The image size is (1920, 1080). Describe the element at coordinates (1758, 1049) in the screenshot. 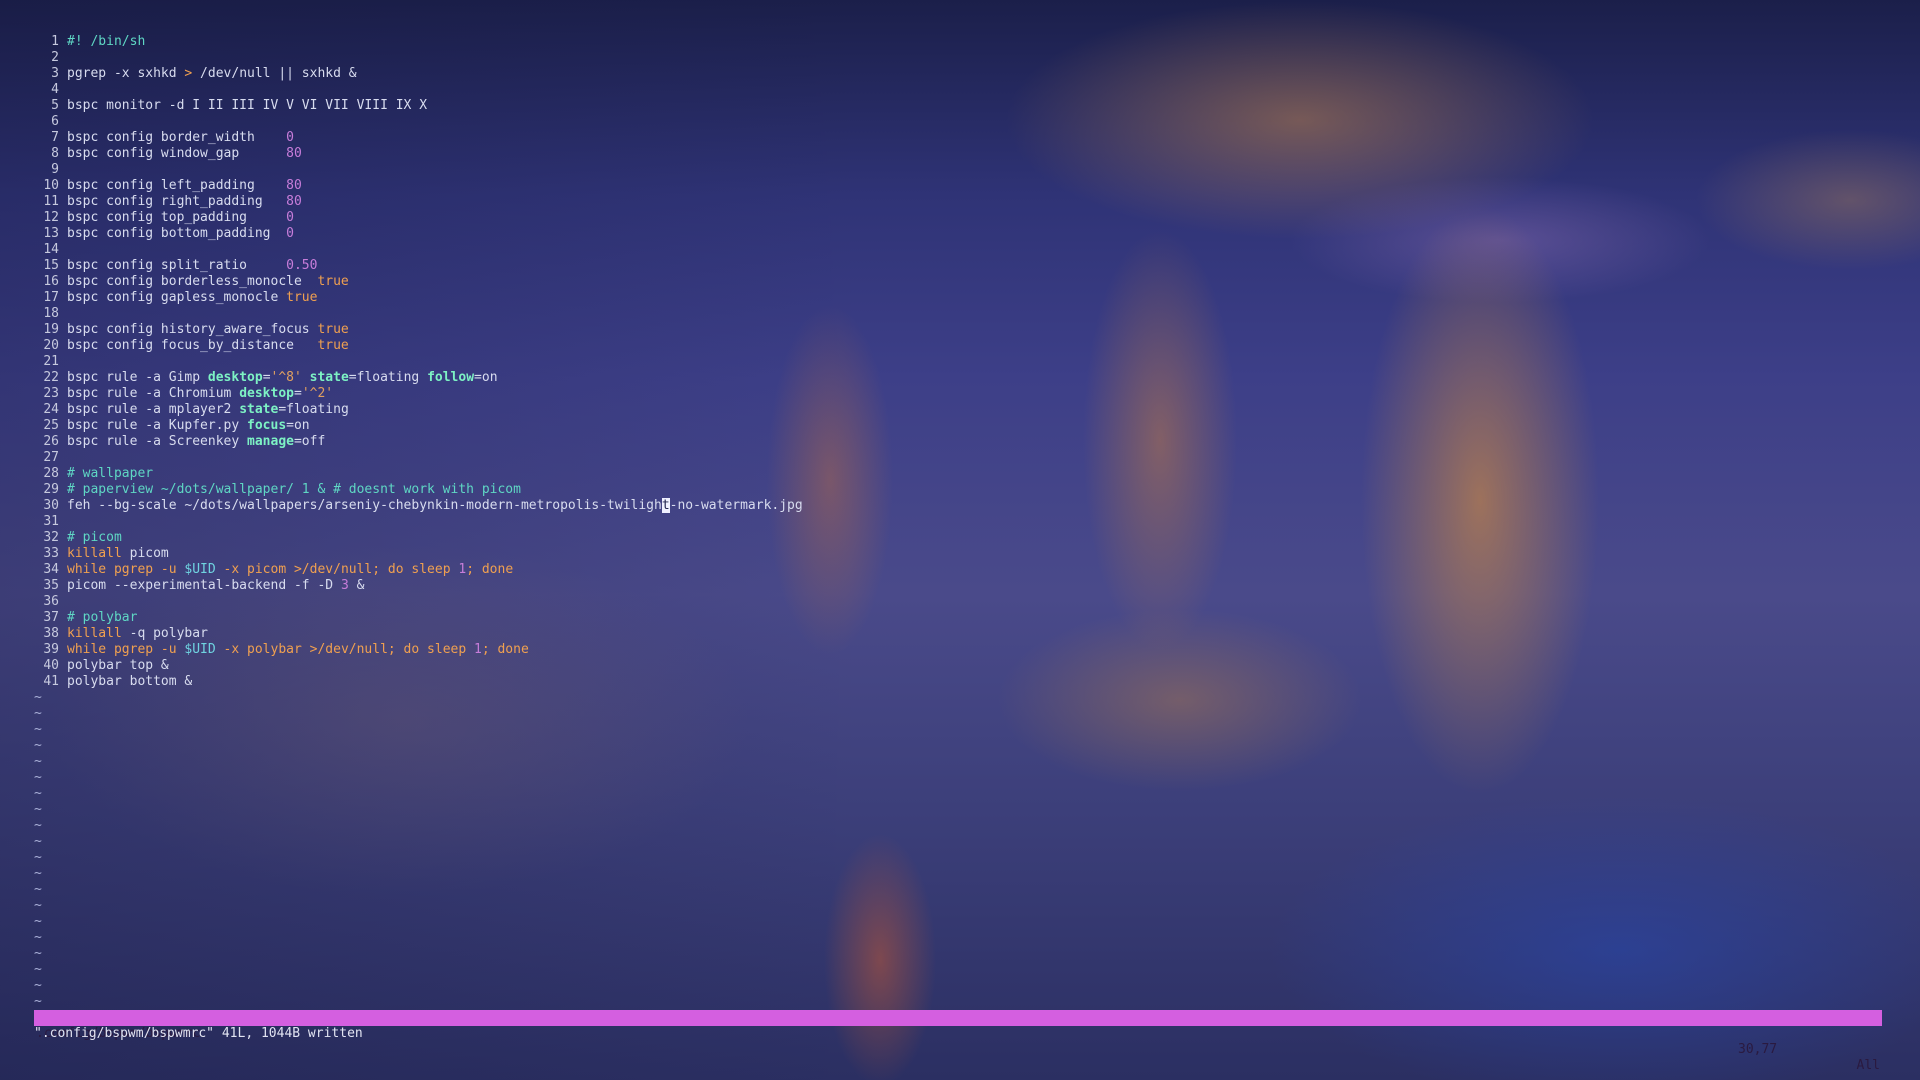

I see `statusline-cursor-position: 30,77` at that location.